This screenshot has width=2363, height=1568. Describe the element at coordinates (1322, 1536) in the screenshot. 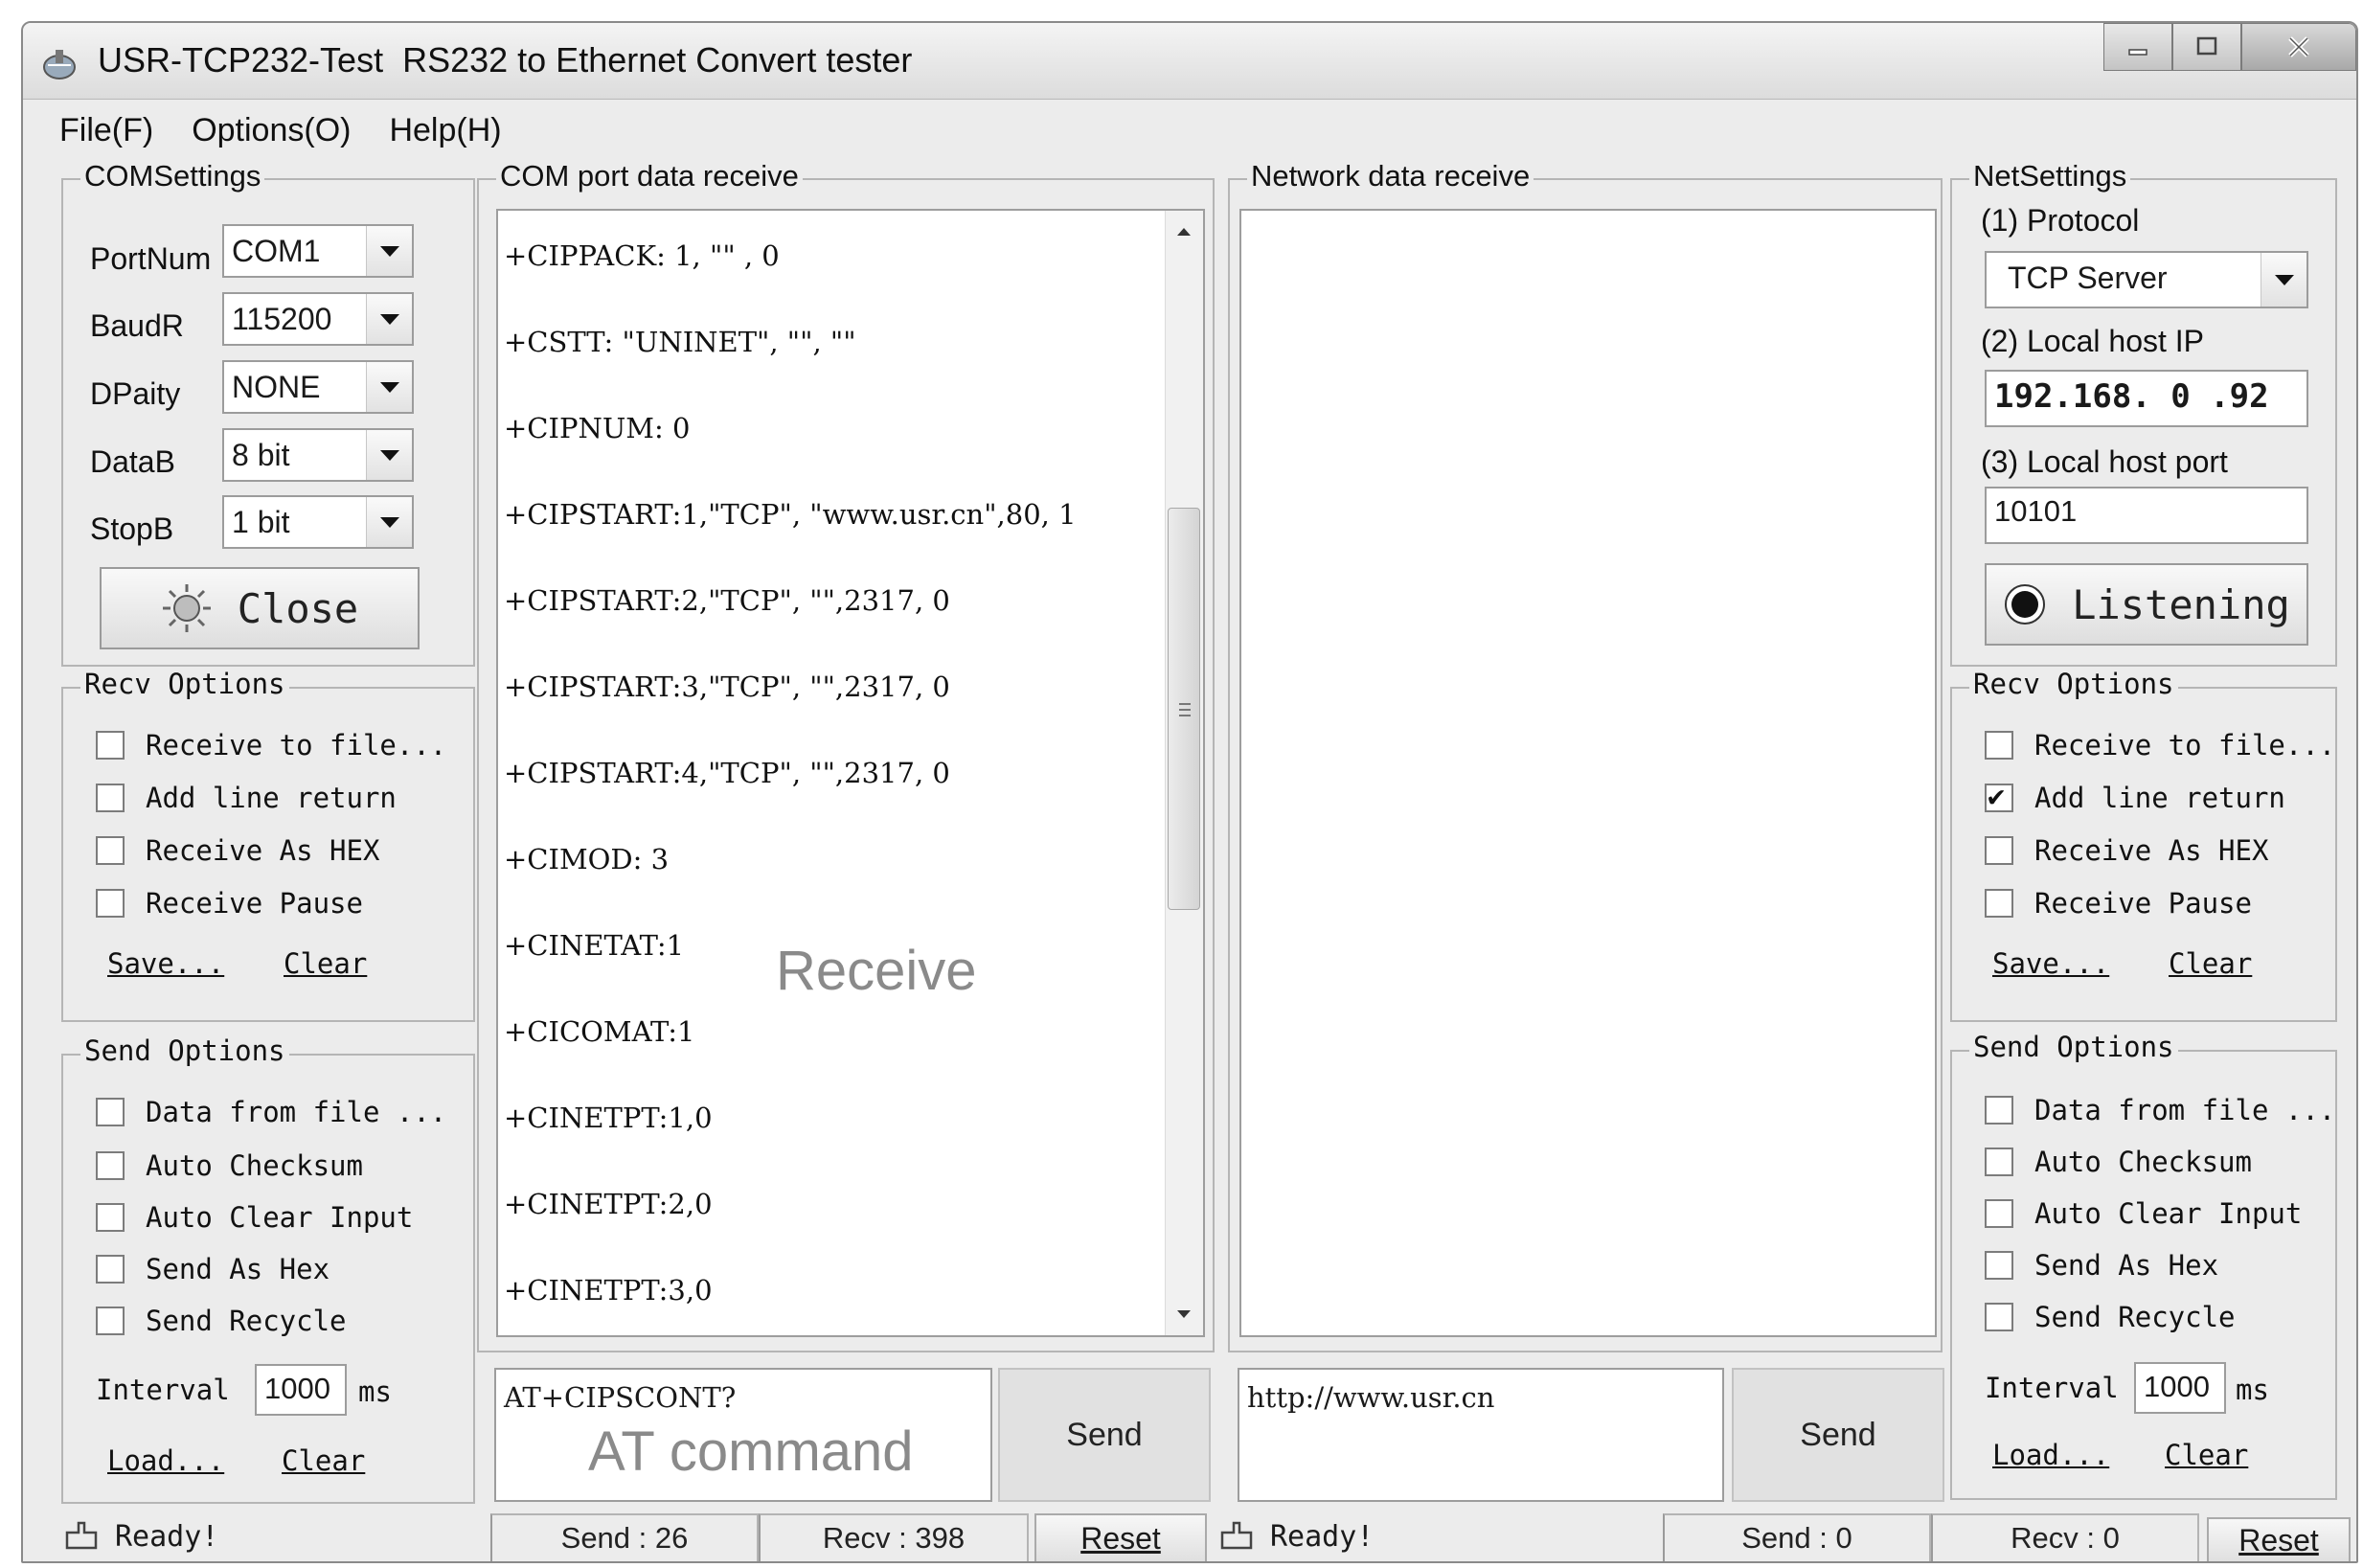

I see `net-status-text: Ready!` at that location.